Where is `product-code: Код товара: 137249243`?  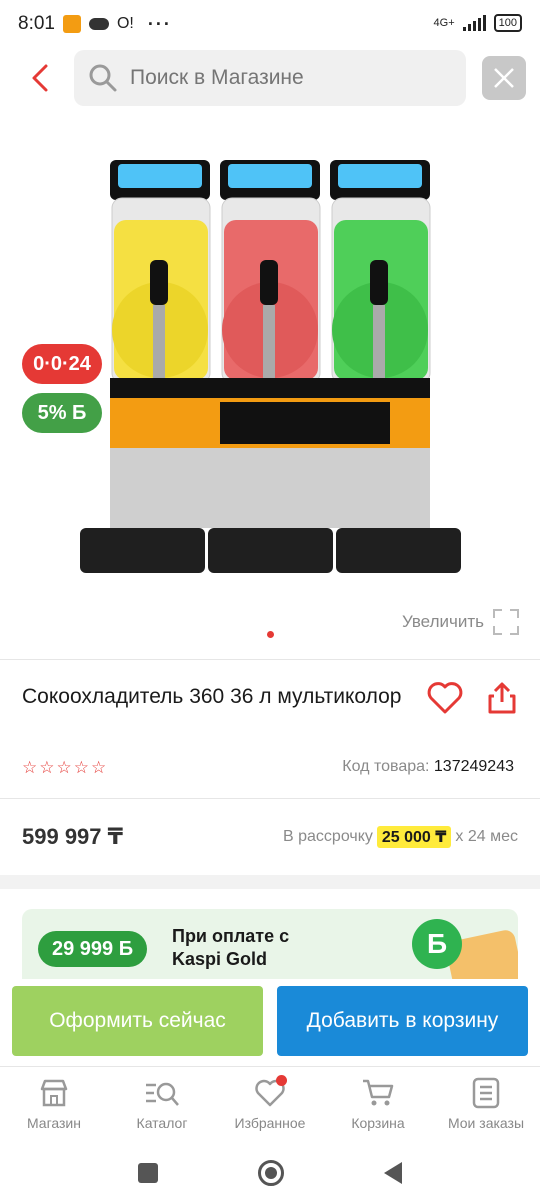 product-code: Код товара: 137249243 is located at coordinates (428, 767).